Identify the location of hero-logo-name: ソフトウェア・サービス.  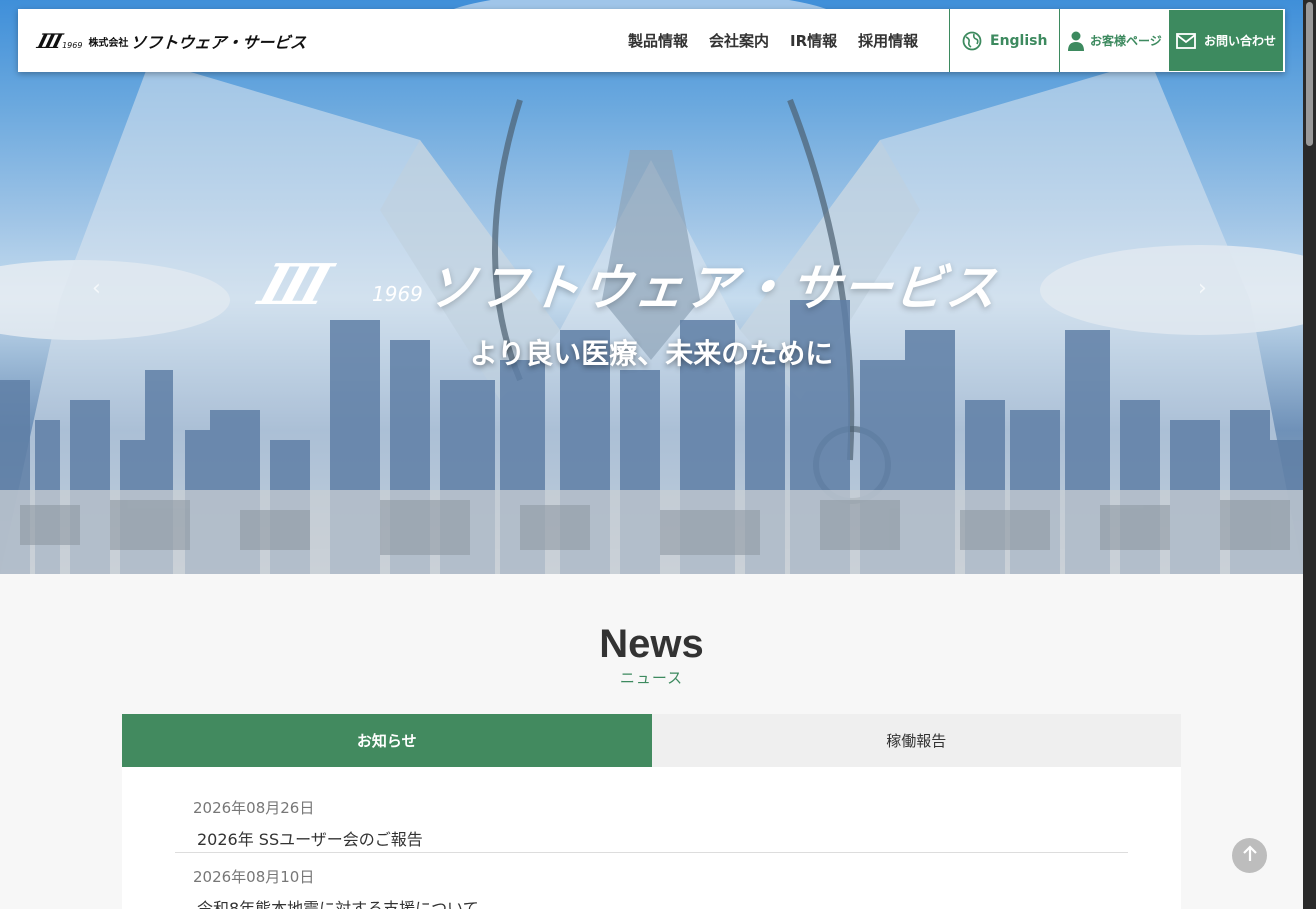
(716, 288).